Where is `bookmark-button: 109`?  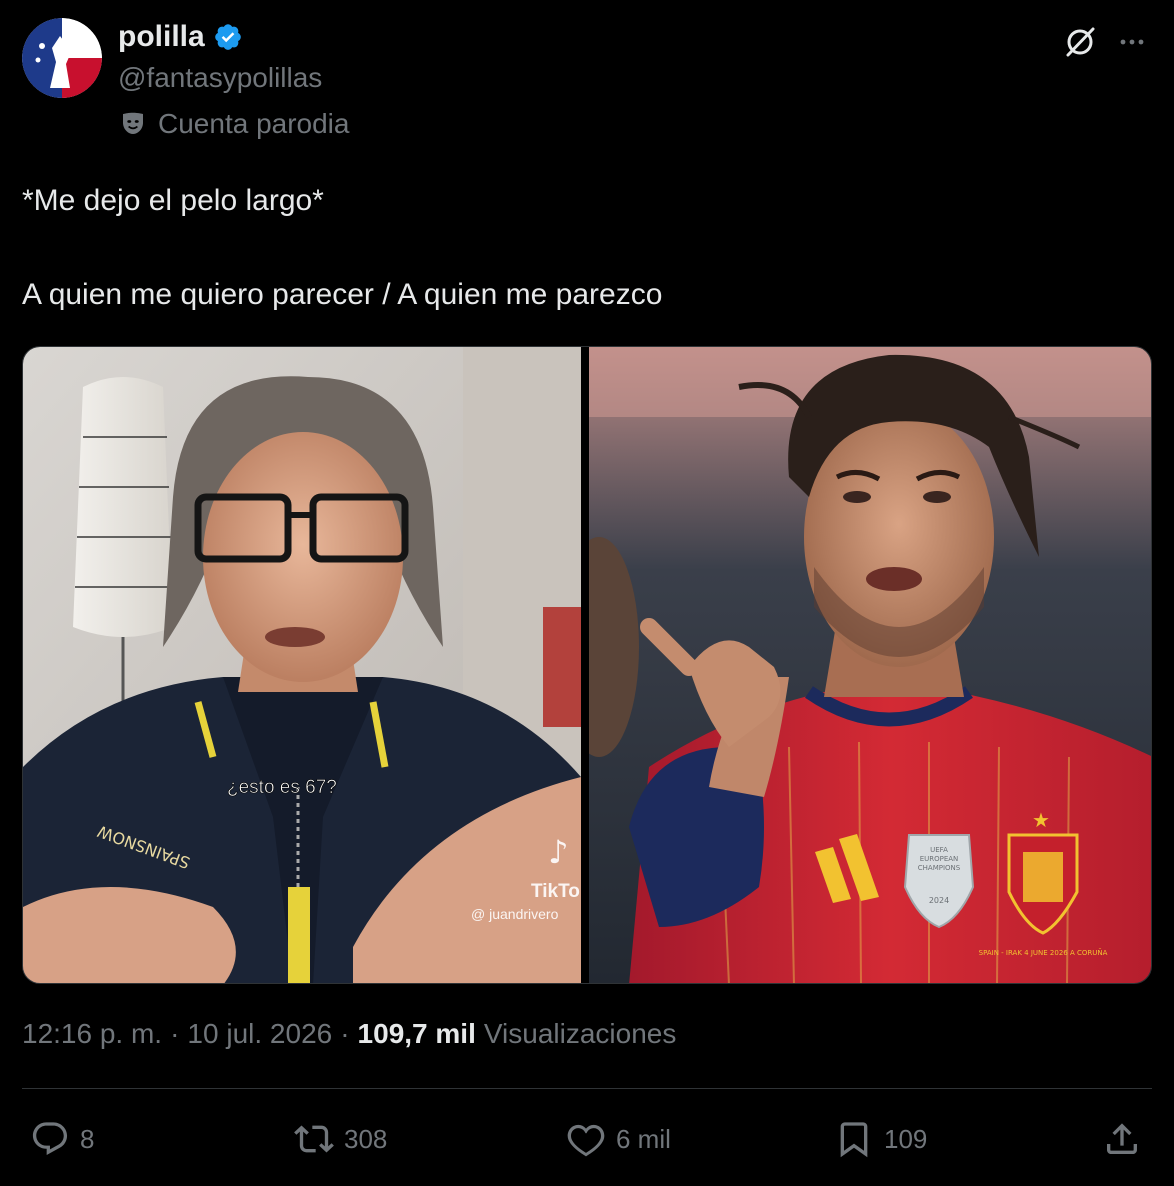 bookmark-button: 109 is located at coordinates (880, 1139).